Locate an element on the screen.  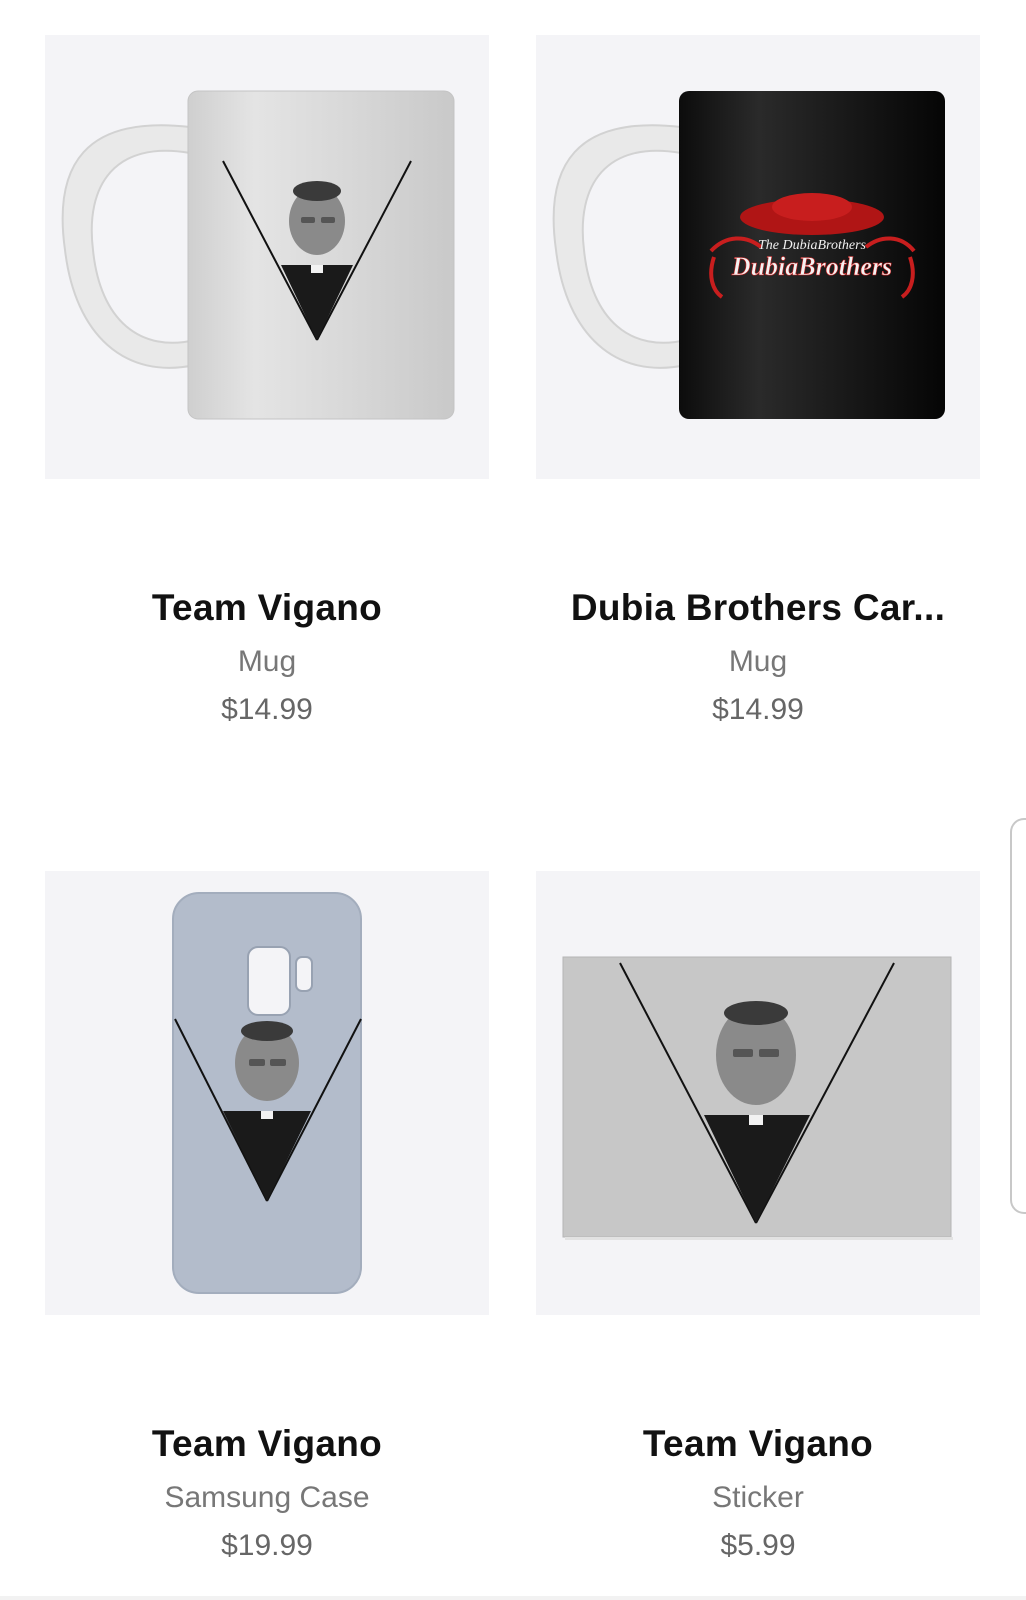
product-type: Samsung Case is located at coordinates (267, 1497).